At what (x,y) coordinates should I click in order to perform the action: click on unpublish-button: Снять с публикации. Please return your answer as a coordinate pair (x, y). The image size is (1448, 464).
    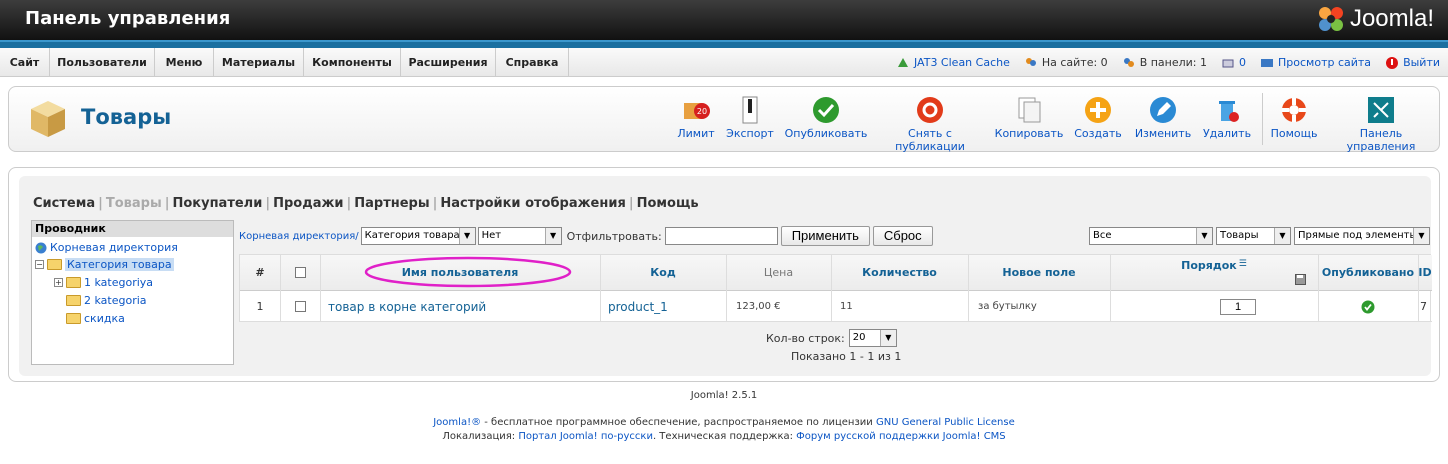
    Looking at the image, I should click on (930, 124).